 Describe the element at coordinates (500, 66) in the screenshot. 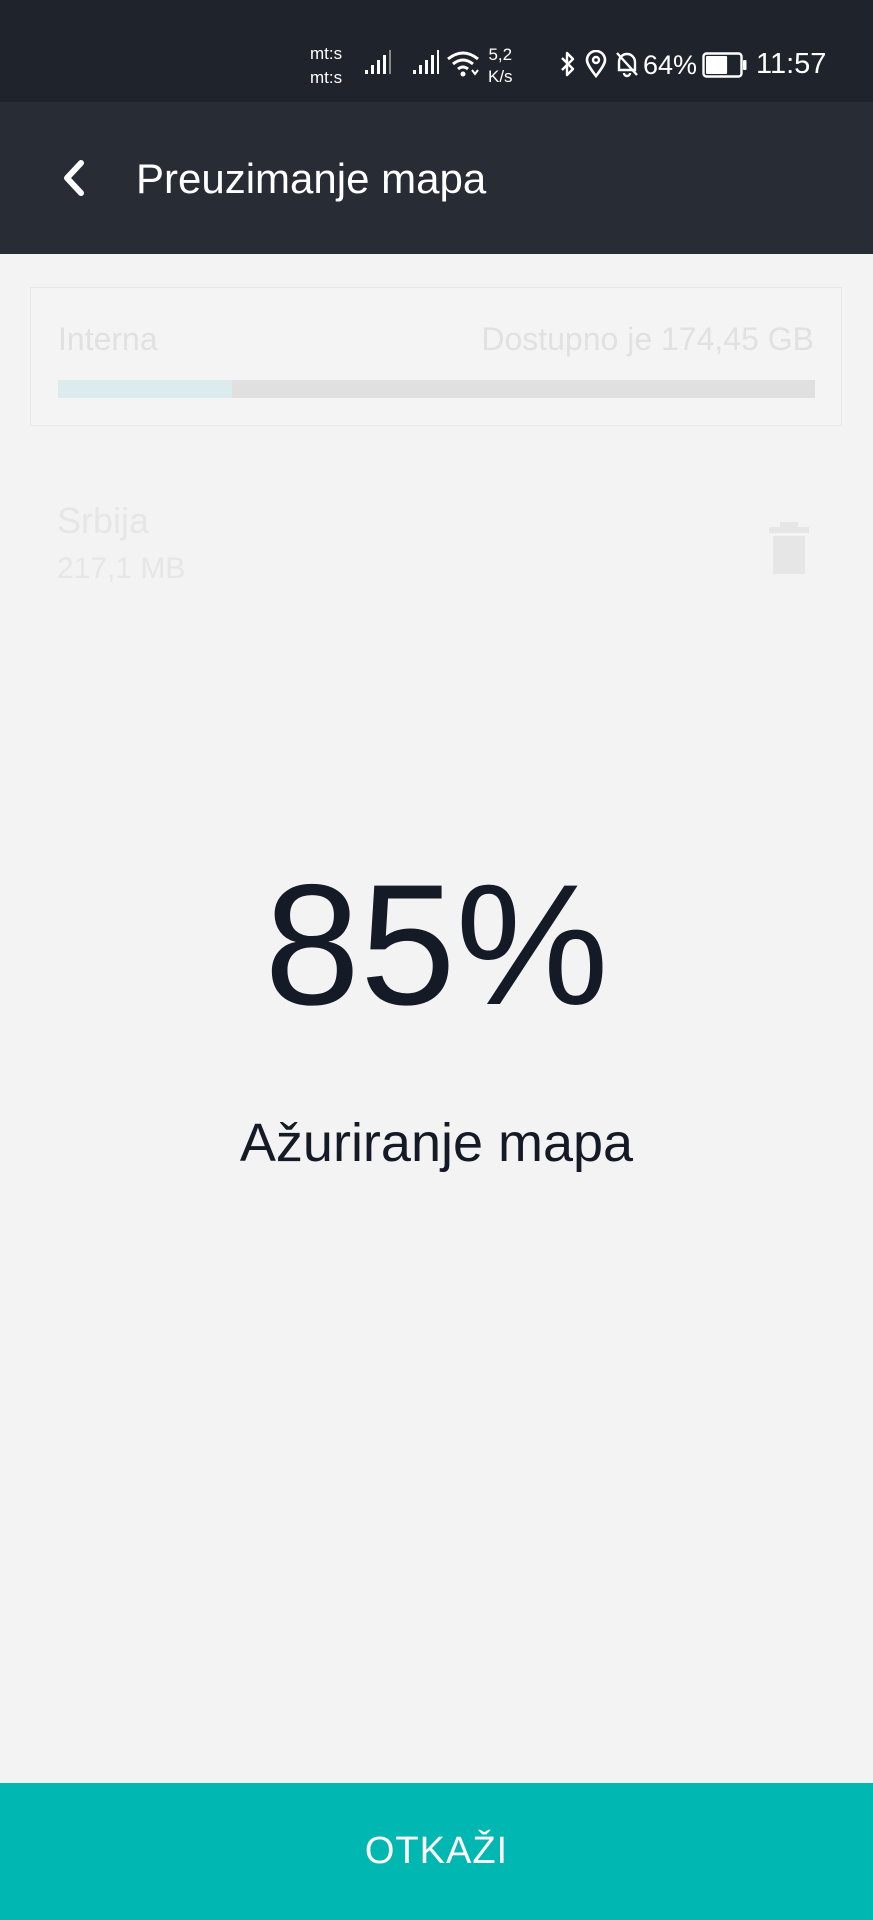

I see `network-speed: 5,2 K/s` at that location.